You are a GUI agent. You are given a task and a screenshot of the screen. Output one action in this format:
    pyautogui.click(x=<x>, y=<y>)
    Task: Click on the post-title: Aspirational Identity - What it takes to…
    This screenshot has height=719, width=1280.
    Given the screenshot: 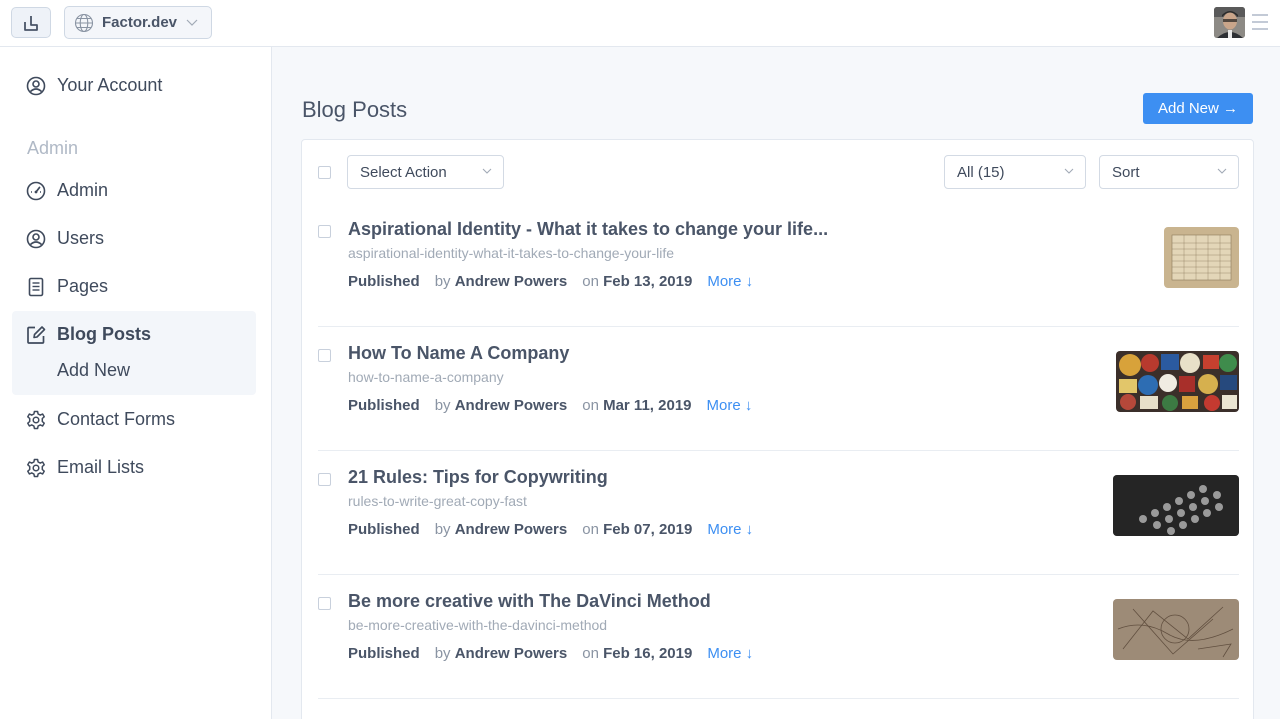 What is the action you would take?
    pyautogui.click(x=588, y=229)
    